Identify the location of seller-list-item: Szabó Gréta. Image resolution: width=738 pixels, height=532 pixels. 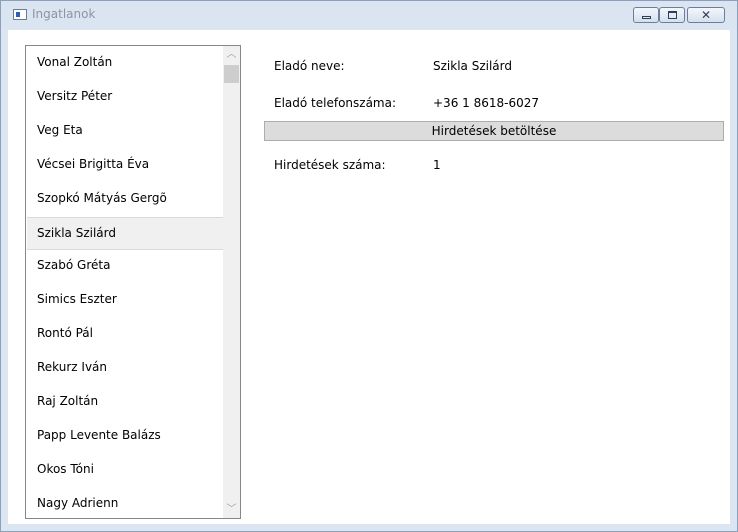
(125, 266).